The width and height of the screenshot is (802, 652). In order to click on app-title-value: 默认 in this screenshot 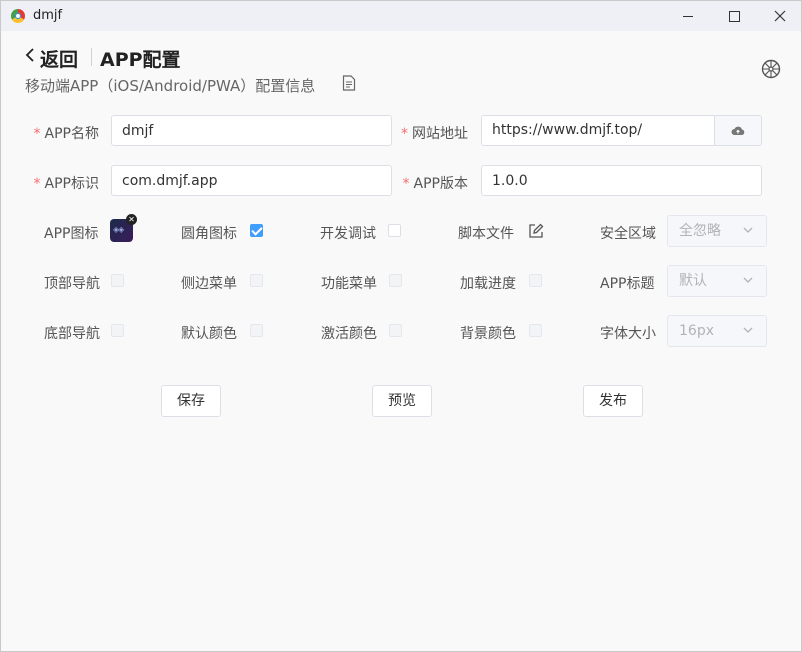, I will do `click(693, 281)`.